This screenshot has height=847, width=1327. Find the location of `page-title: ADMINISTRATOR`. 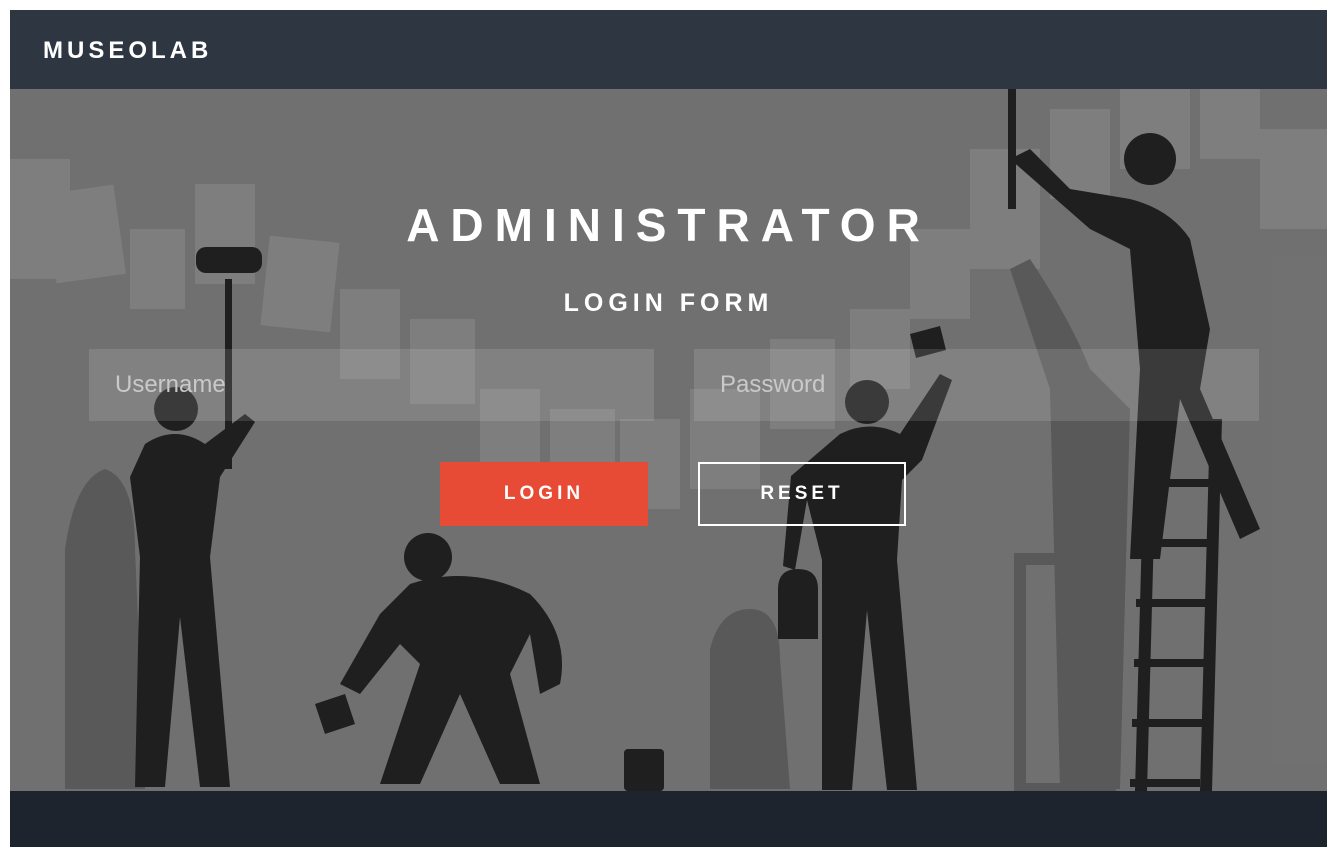

page-title: ADMINISTRATOR is located at coordinates (668, 225).